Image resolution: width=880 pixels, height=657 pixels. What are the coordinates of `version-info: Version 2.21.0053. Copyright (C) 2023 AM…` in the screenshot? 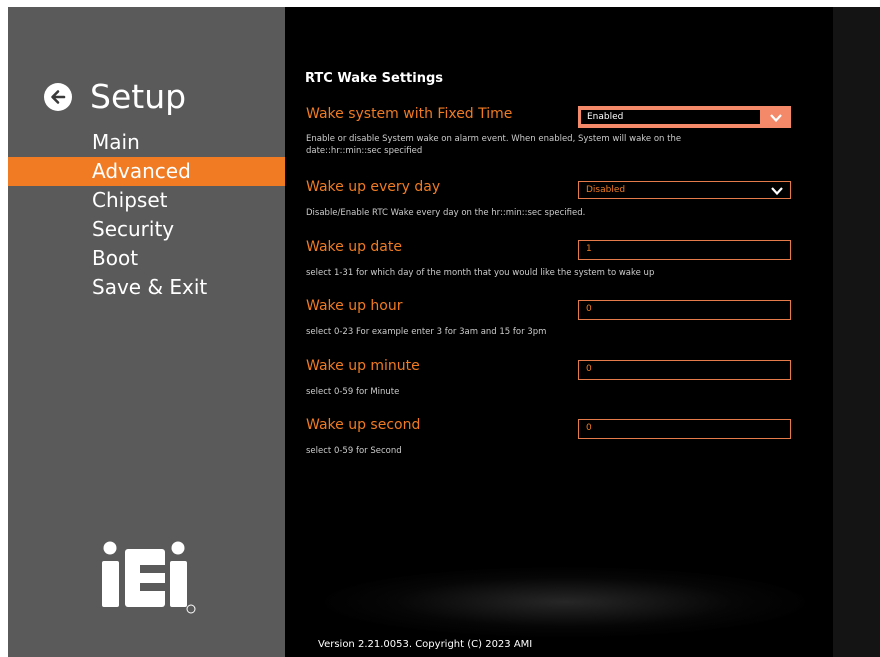 It's located at (425, 644).